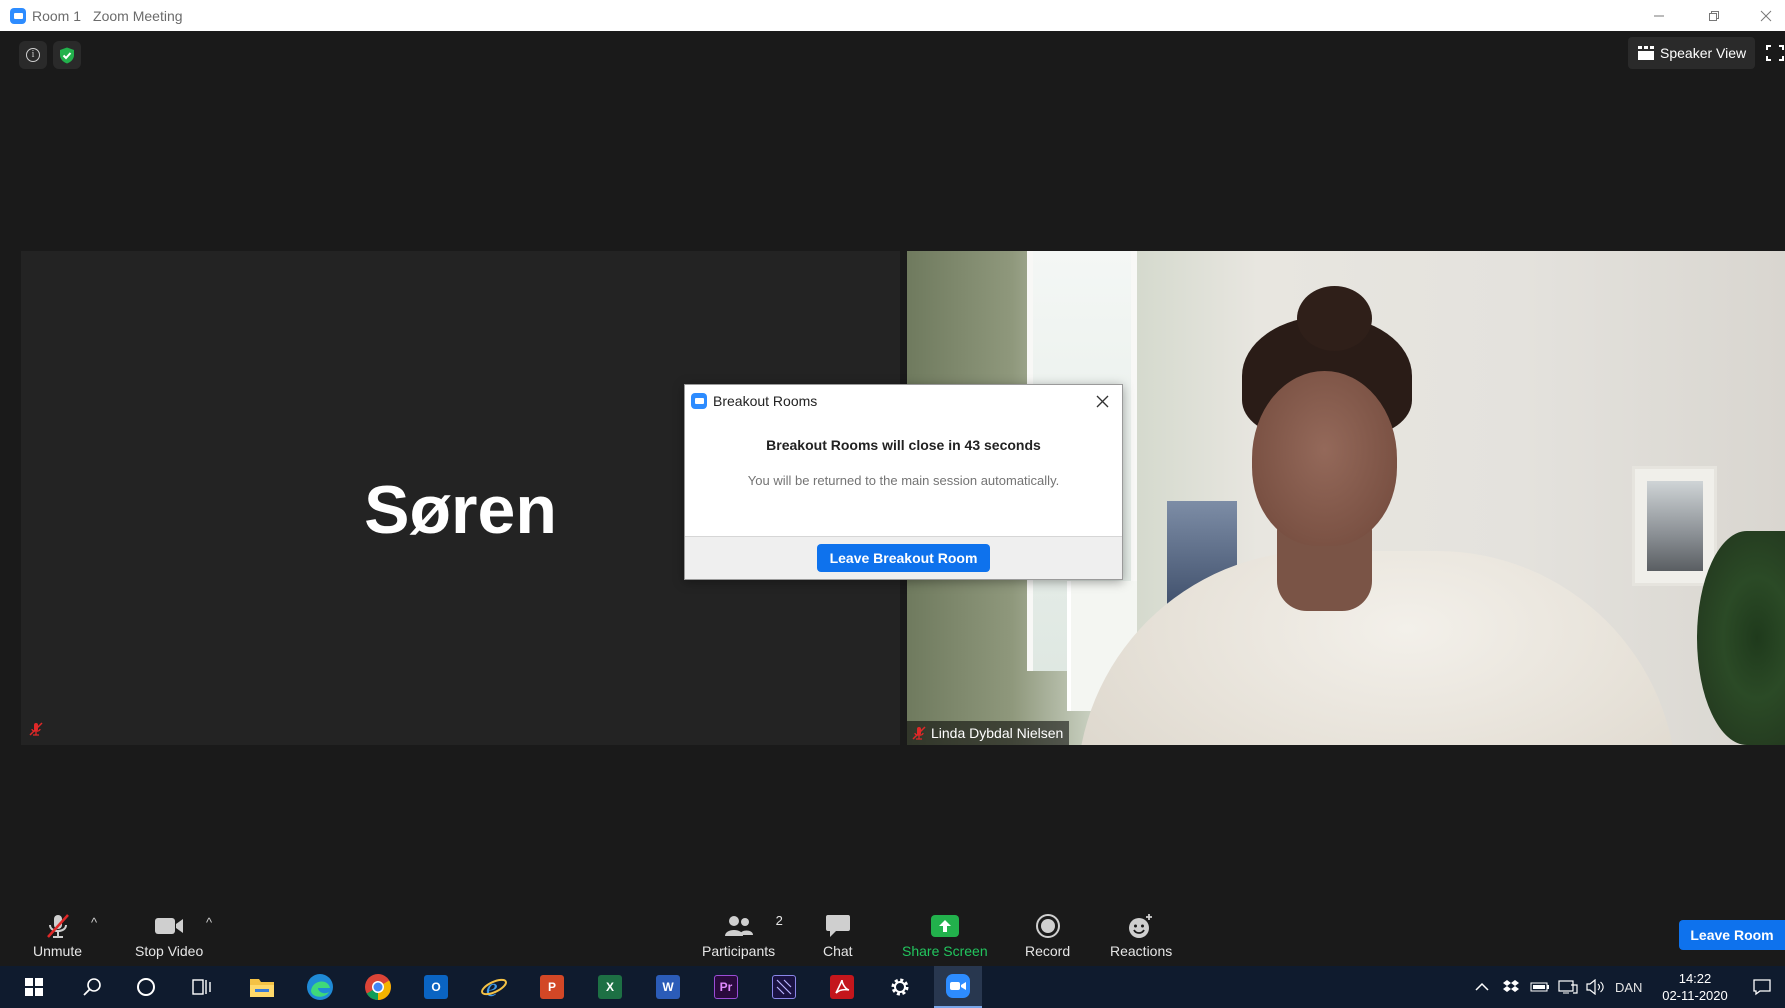 The image size is (1785, 1008). I want to click on unmute-button: Unmute, so click(57, 935).